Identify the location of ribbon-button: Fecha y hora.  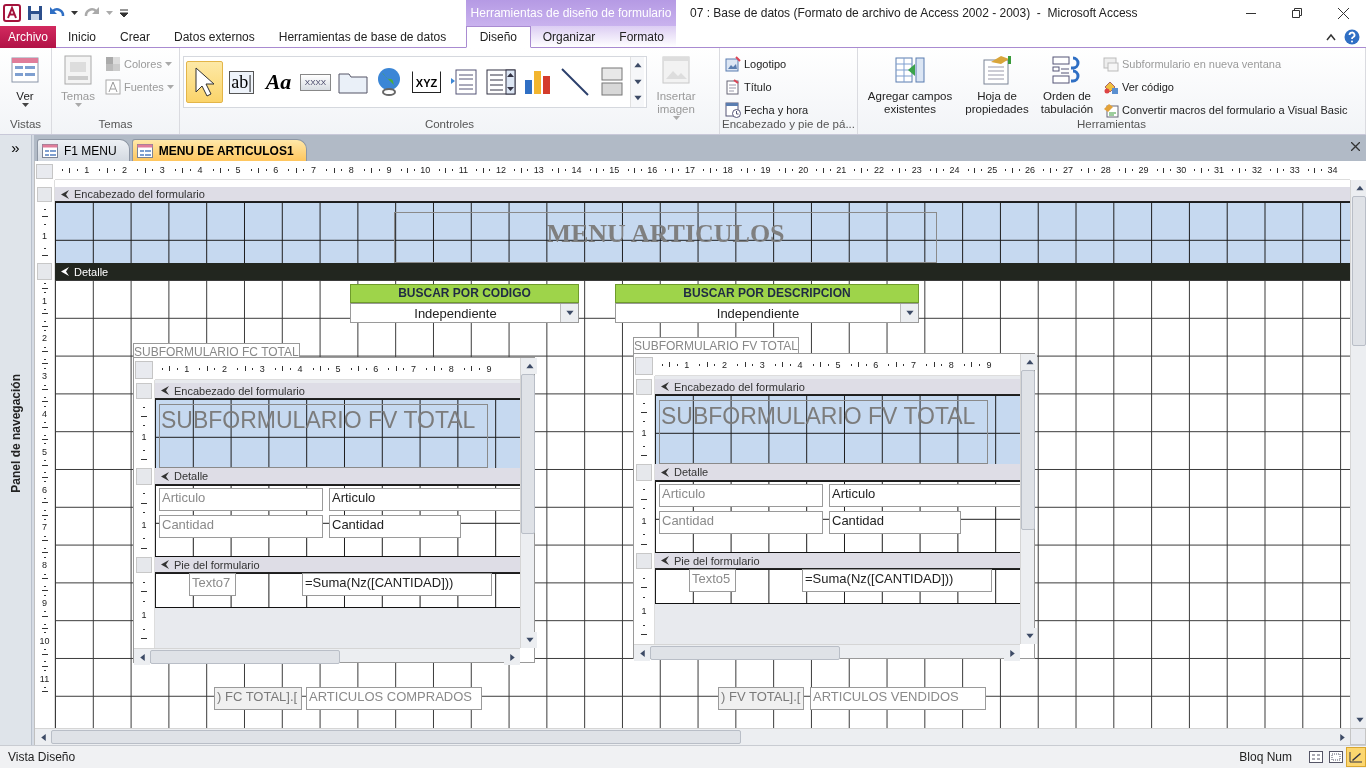
(767, 109).